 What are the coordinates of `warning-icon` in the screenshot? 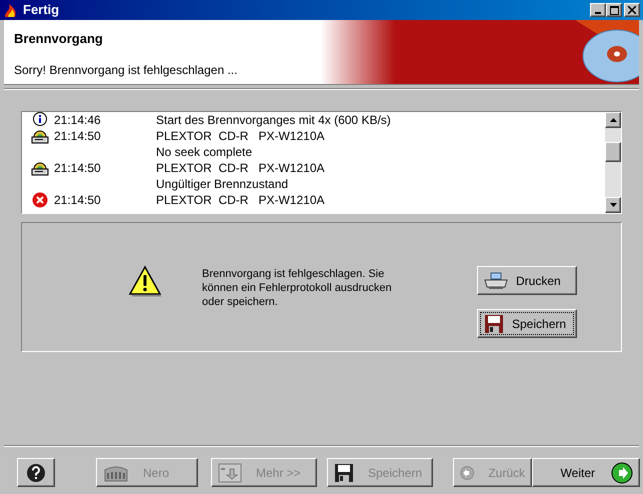 It's located at (145, 281).